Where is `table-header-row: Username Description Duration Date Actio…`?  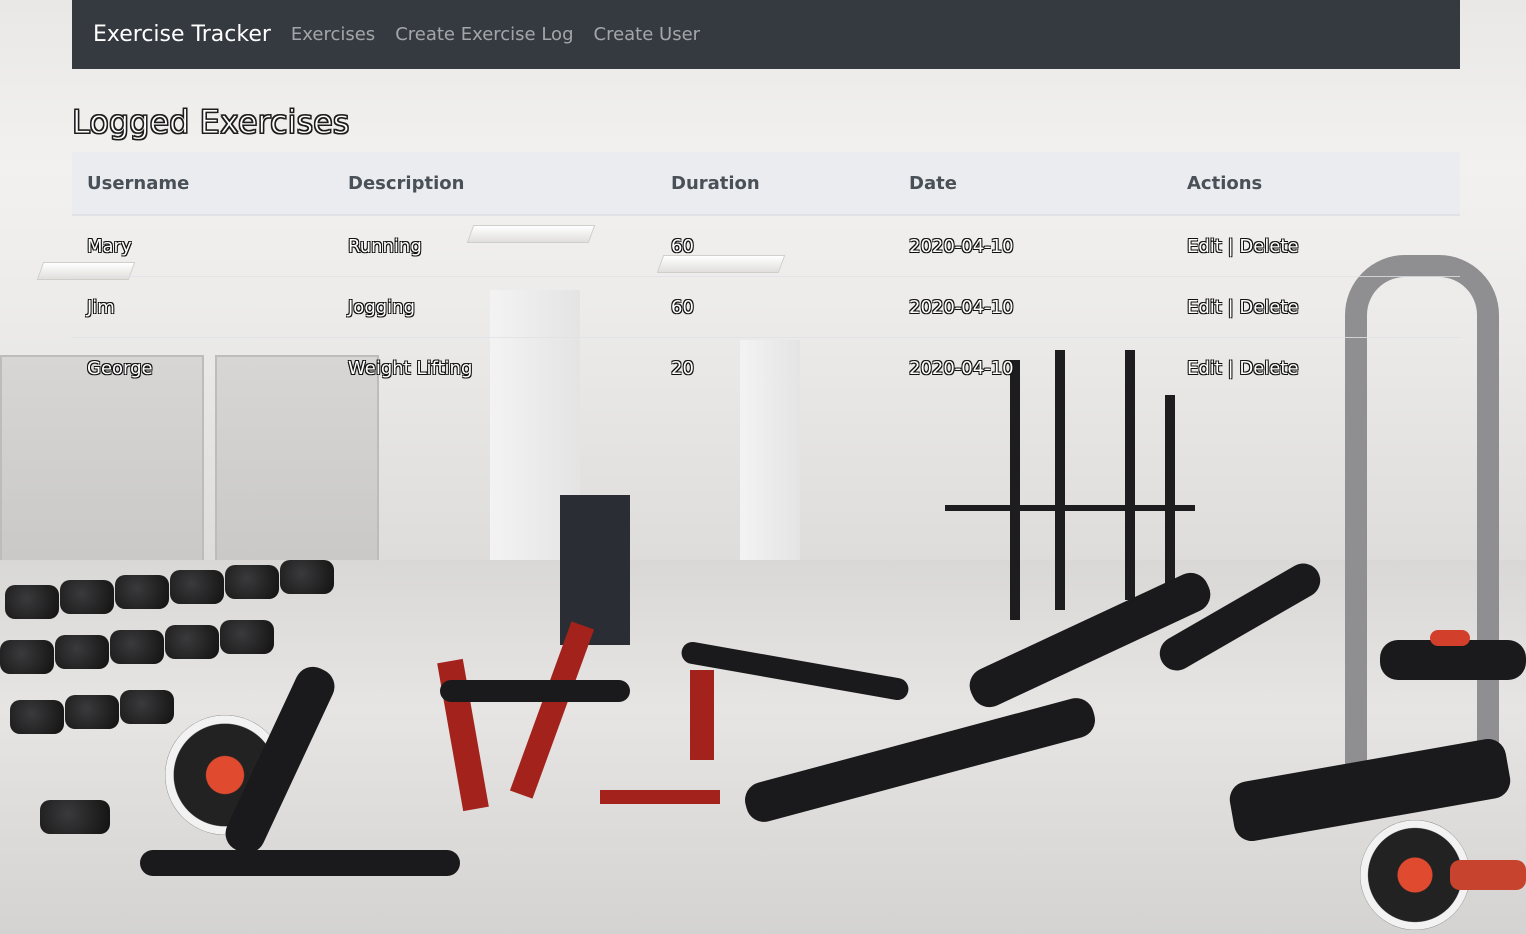 table-header-row: Username Description Duration Date Actio… is located at coordinates (766, 184).